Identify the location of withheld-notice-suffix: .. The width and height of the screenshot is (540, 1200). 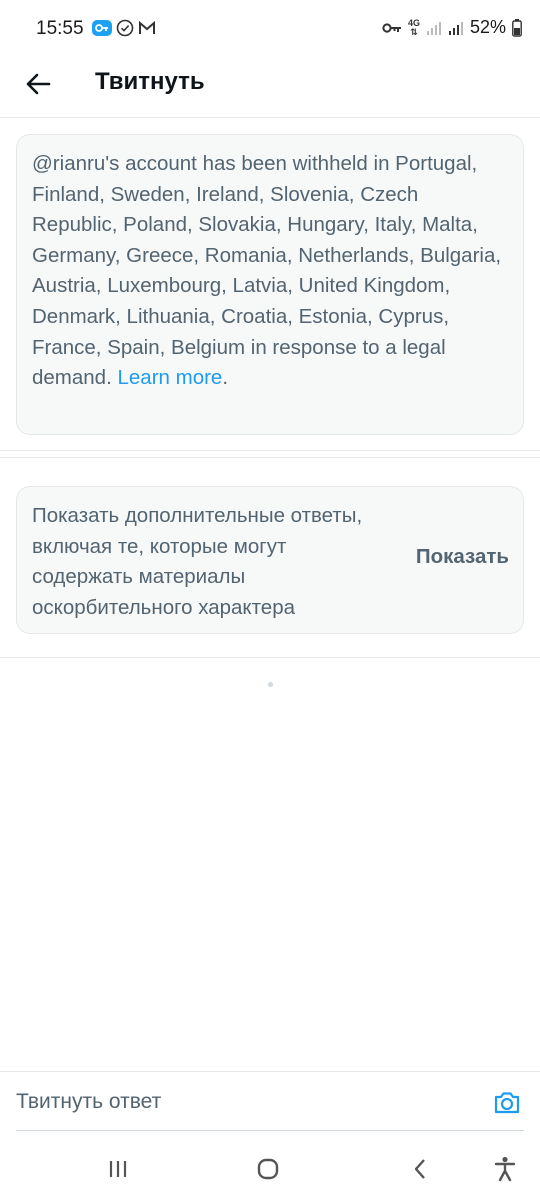
(225, 378).